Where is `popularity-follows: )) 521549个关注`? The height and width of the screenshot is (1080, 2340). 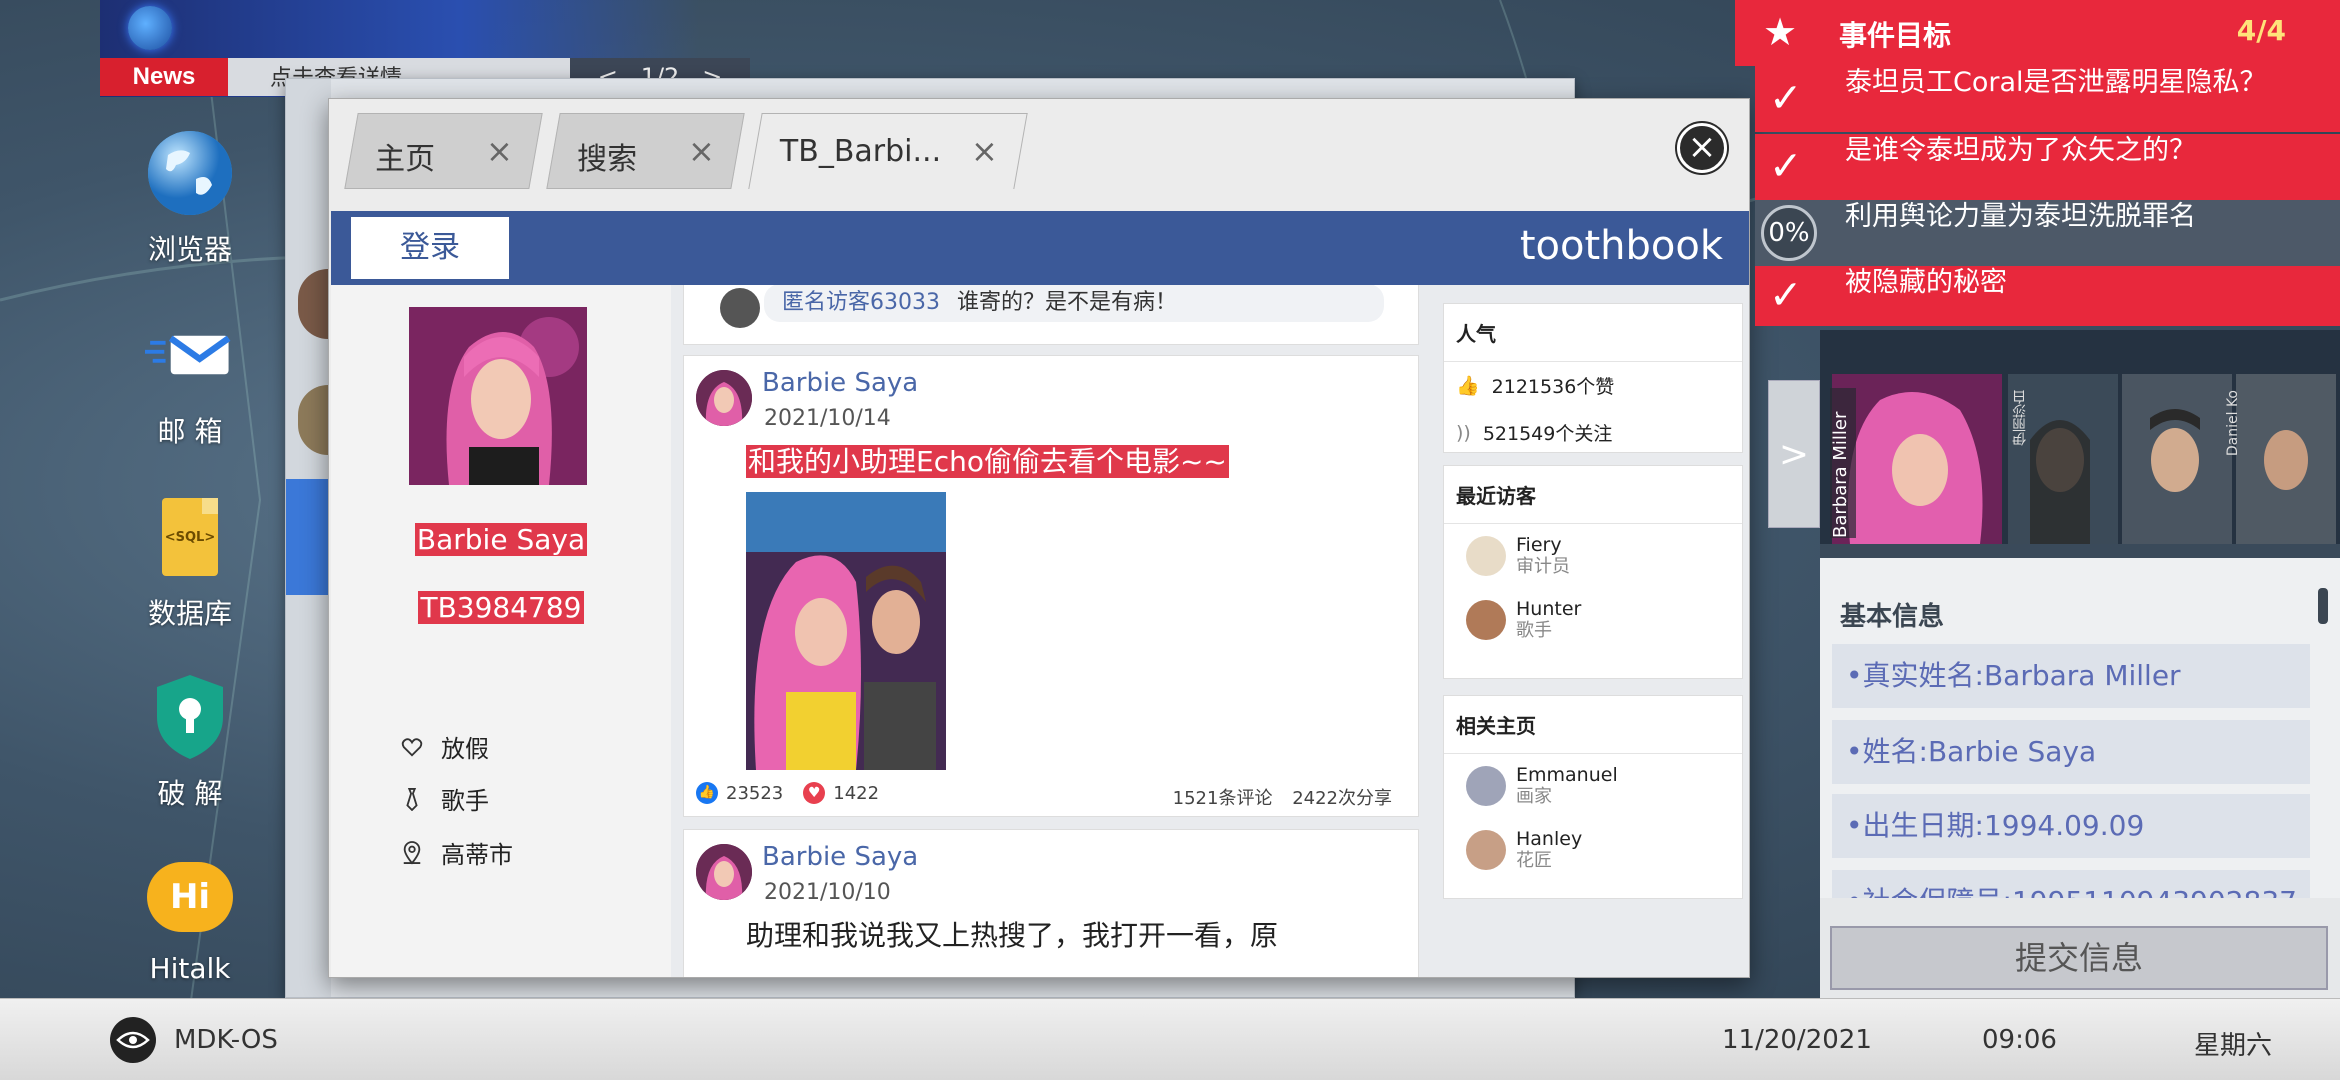 popularity-follows: )) 521549个关注 is located at coordinates (1593, 432).